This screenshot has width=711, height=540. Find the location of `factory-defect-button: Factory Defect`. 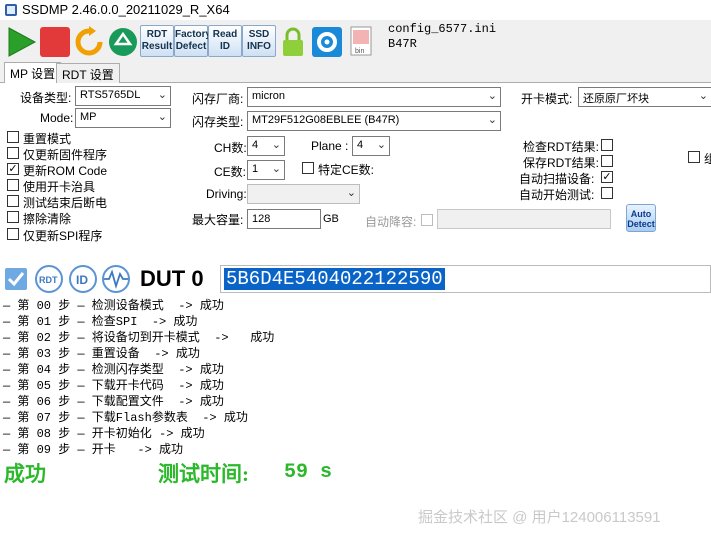

factory-defect-button: Factory Defect is located at coordinates (193, 41).